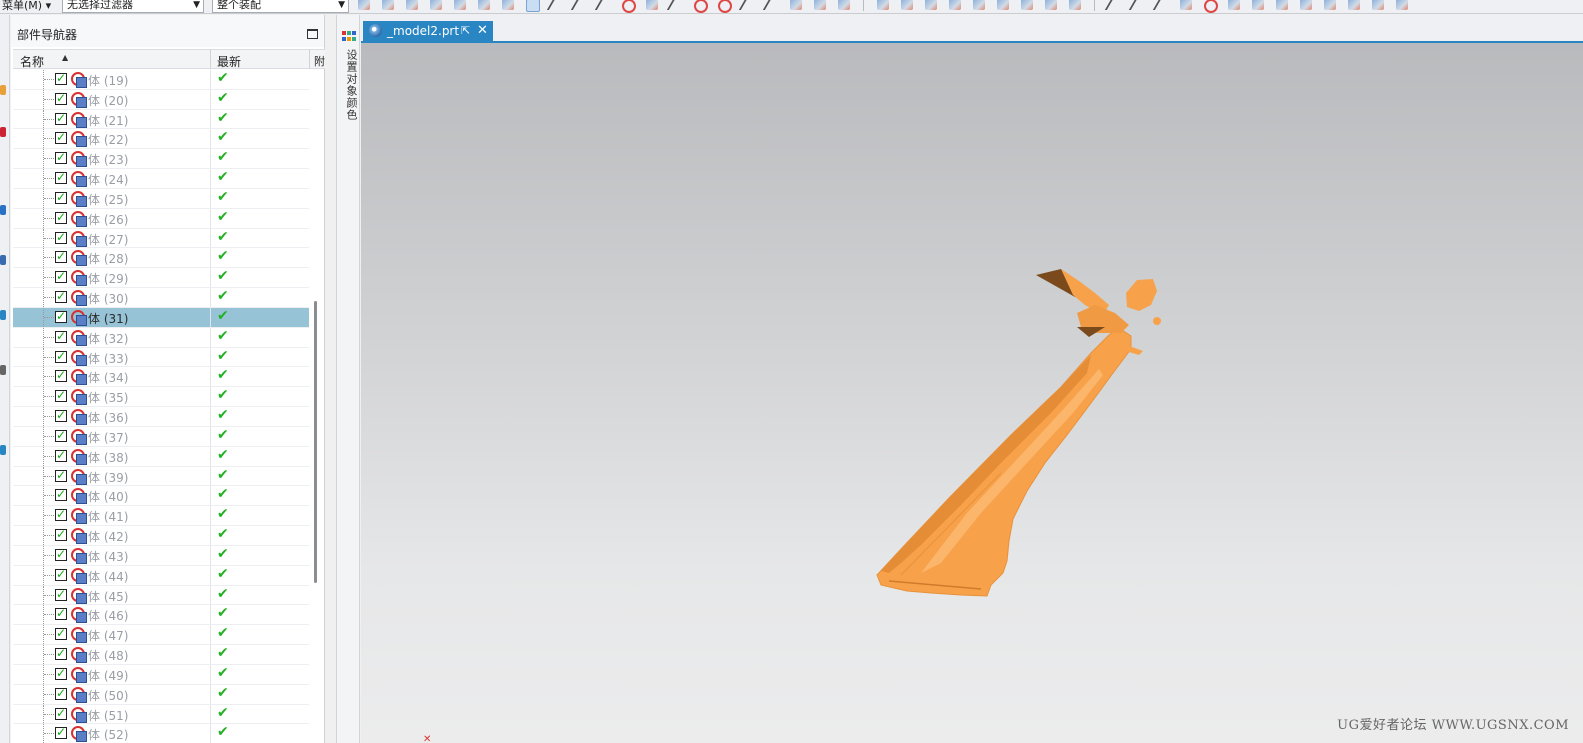 This screenshot has height=743, width=1583. Describe the element at coordinates (1402, 6) in the screenshot. I see `cut-icon` at that location.